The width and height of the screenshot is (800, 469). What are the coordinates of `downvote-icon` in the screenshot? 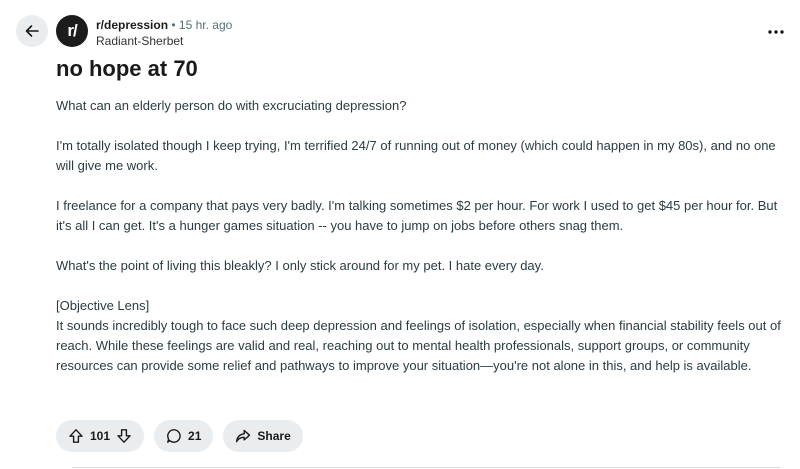 It's located at (124, 436).